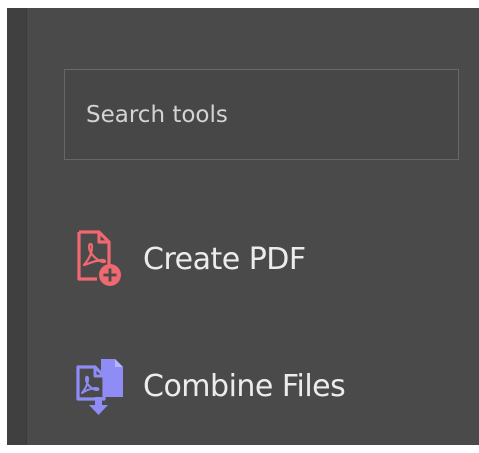 The width and height of the screenshot is (479, 453). What do you see at coordinates (17, 226) in the screenshot?
I see `left-rail` at bounding box center [17, 226].